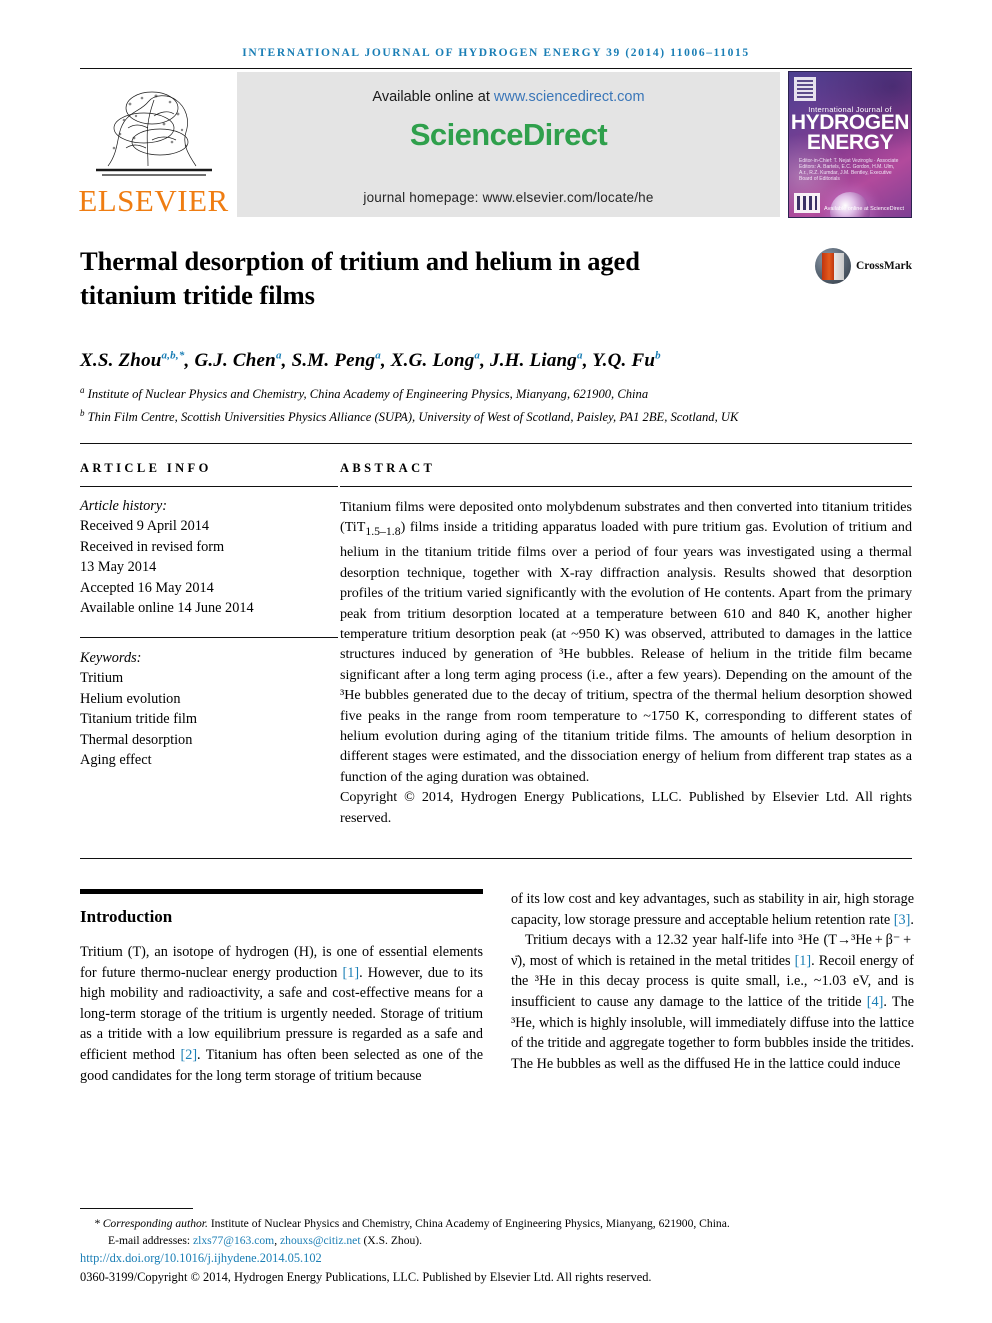 Image resolution: width=992 pixels, height=1323 pixels. What do you see at coordinates (153, 200) in the screenshot?
I see `elsevier-wordmark: ELSEVIER` at bounding box center [153, 200].